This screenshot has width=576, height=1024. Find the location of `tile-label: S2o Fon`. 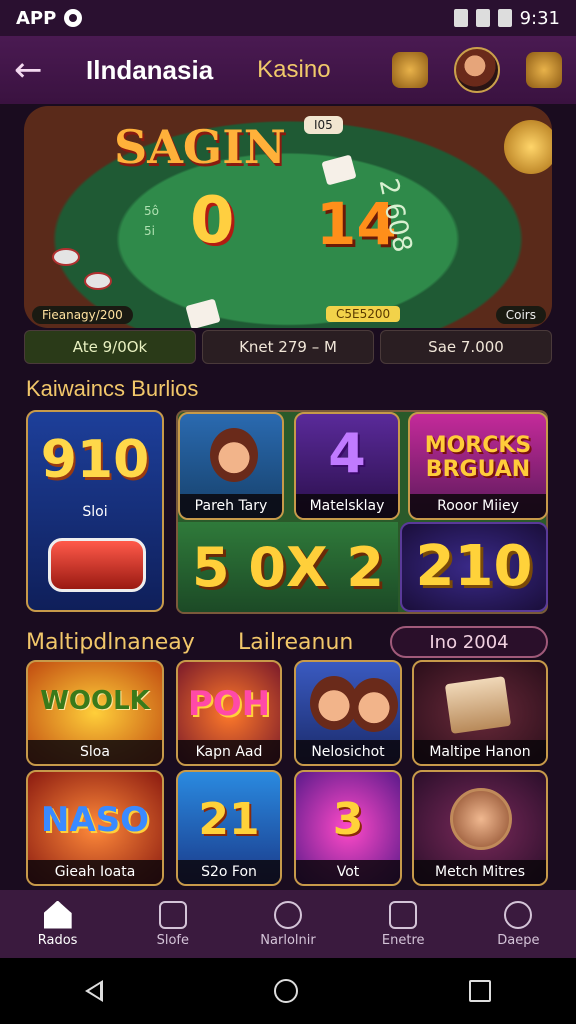

tile-label: S2o Fon is located at coordinates (229, 872).